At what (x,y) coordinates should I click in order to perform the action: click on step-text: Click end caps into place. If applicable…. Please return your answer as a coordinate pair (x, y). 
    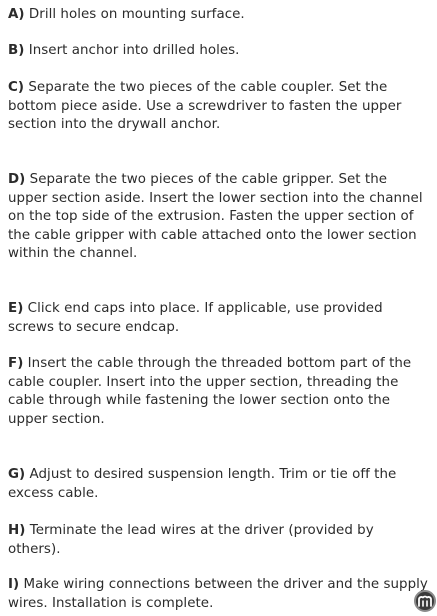
    Looking at the image, I should click on (195, 318).